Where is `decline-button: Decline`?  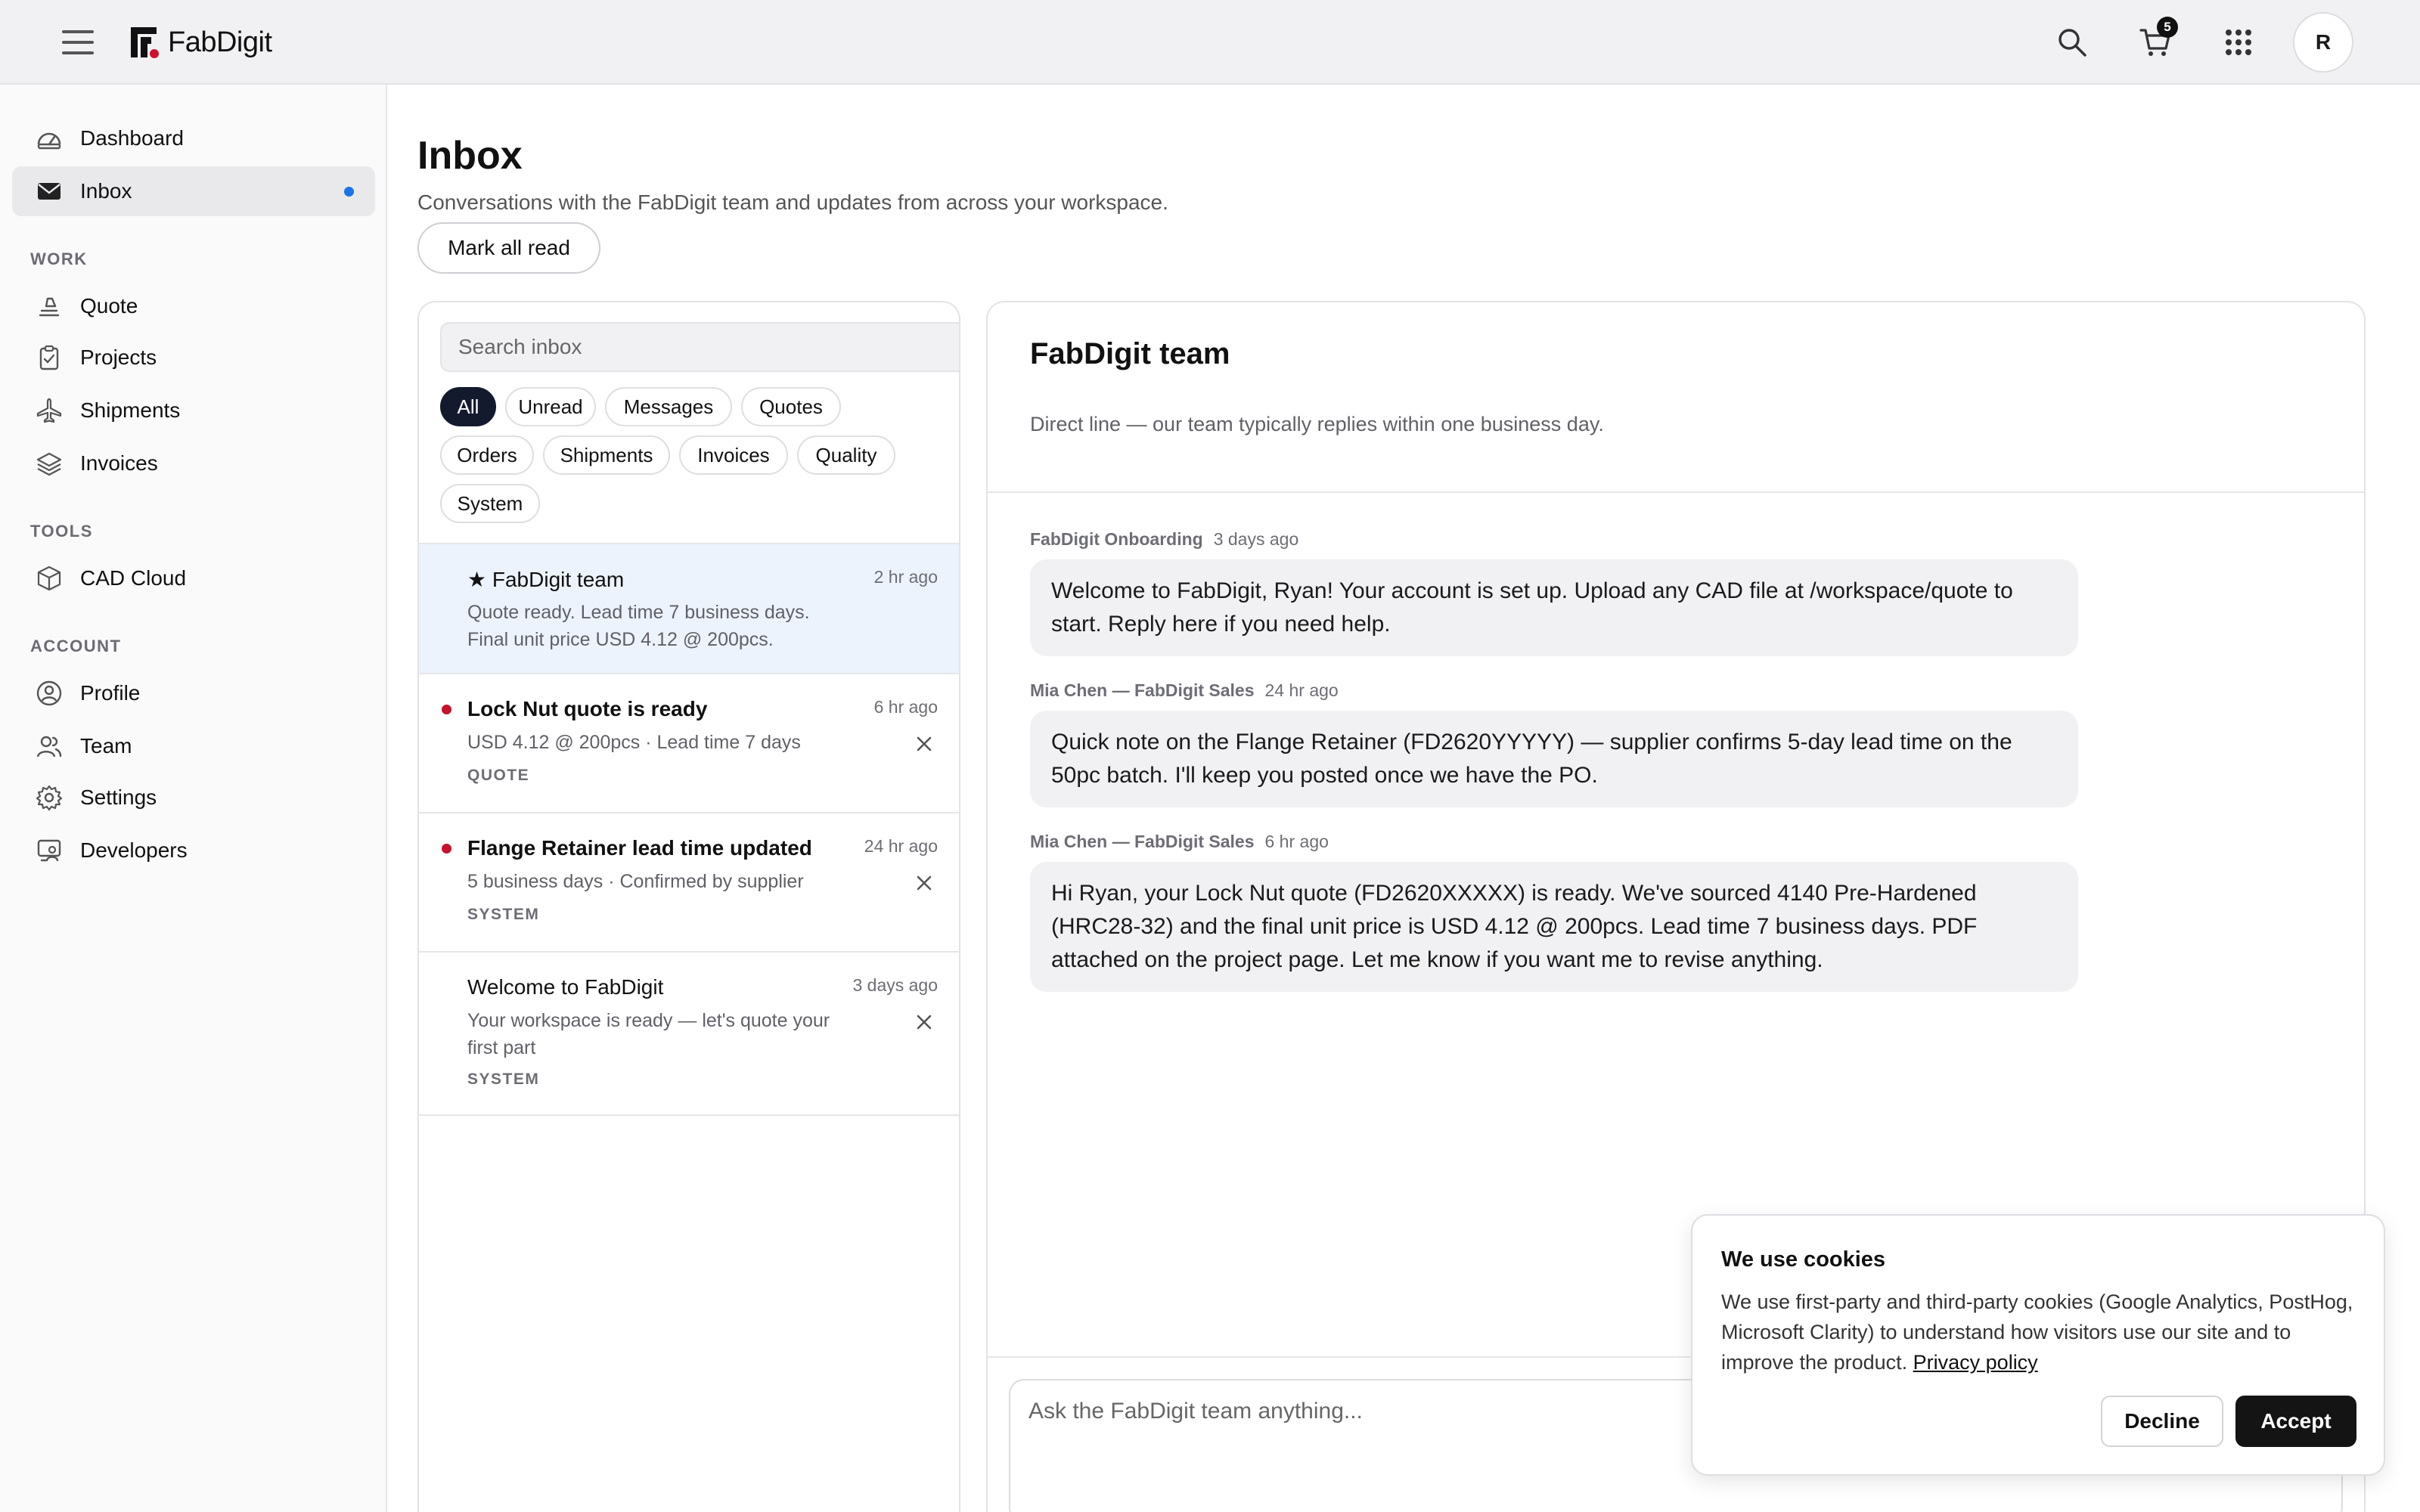
decline-button: Decline is located at coordinates (2162, 1421).